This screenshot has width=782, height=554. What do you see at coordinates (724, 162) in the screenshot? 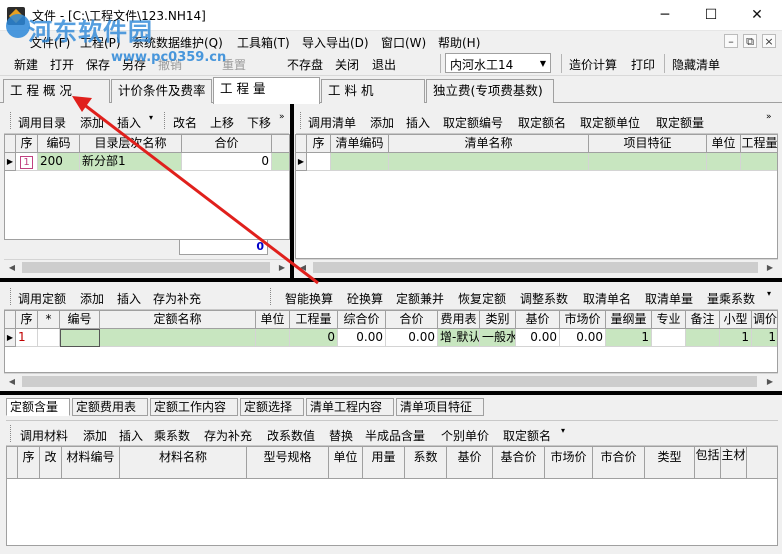
I see `bill-unit-cell` at bounding box center [724, 162].